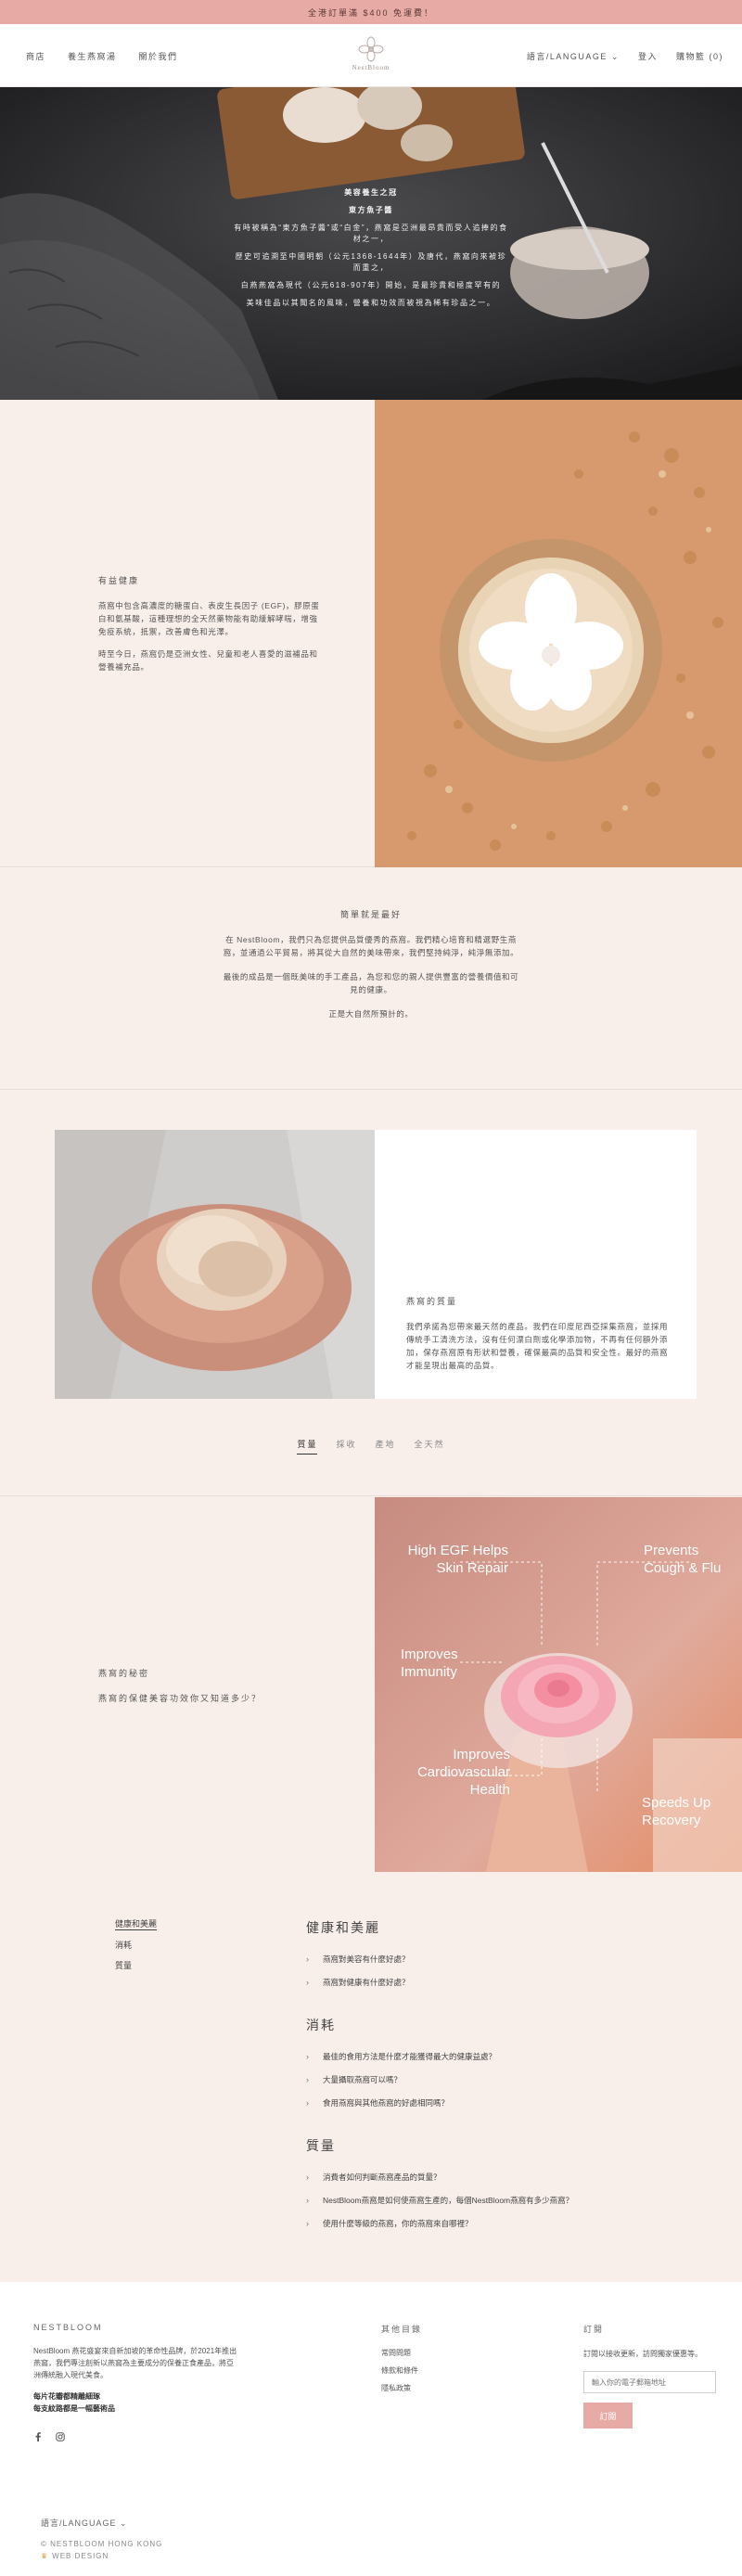 This screenshot has height=2576, width=742. What do you see at coordinates (386, 2103) in the screenshot?
I see `faq-question-text: 食用燕窩與其他燕窩的好處相同嗎？` at bounding box center [386, 2103].